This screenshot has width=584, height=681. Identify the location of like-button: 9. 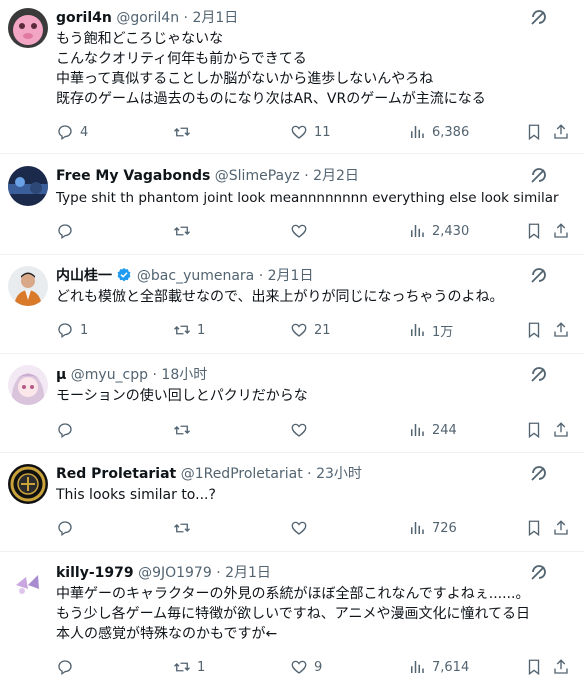
(306, 667).